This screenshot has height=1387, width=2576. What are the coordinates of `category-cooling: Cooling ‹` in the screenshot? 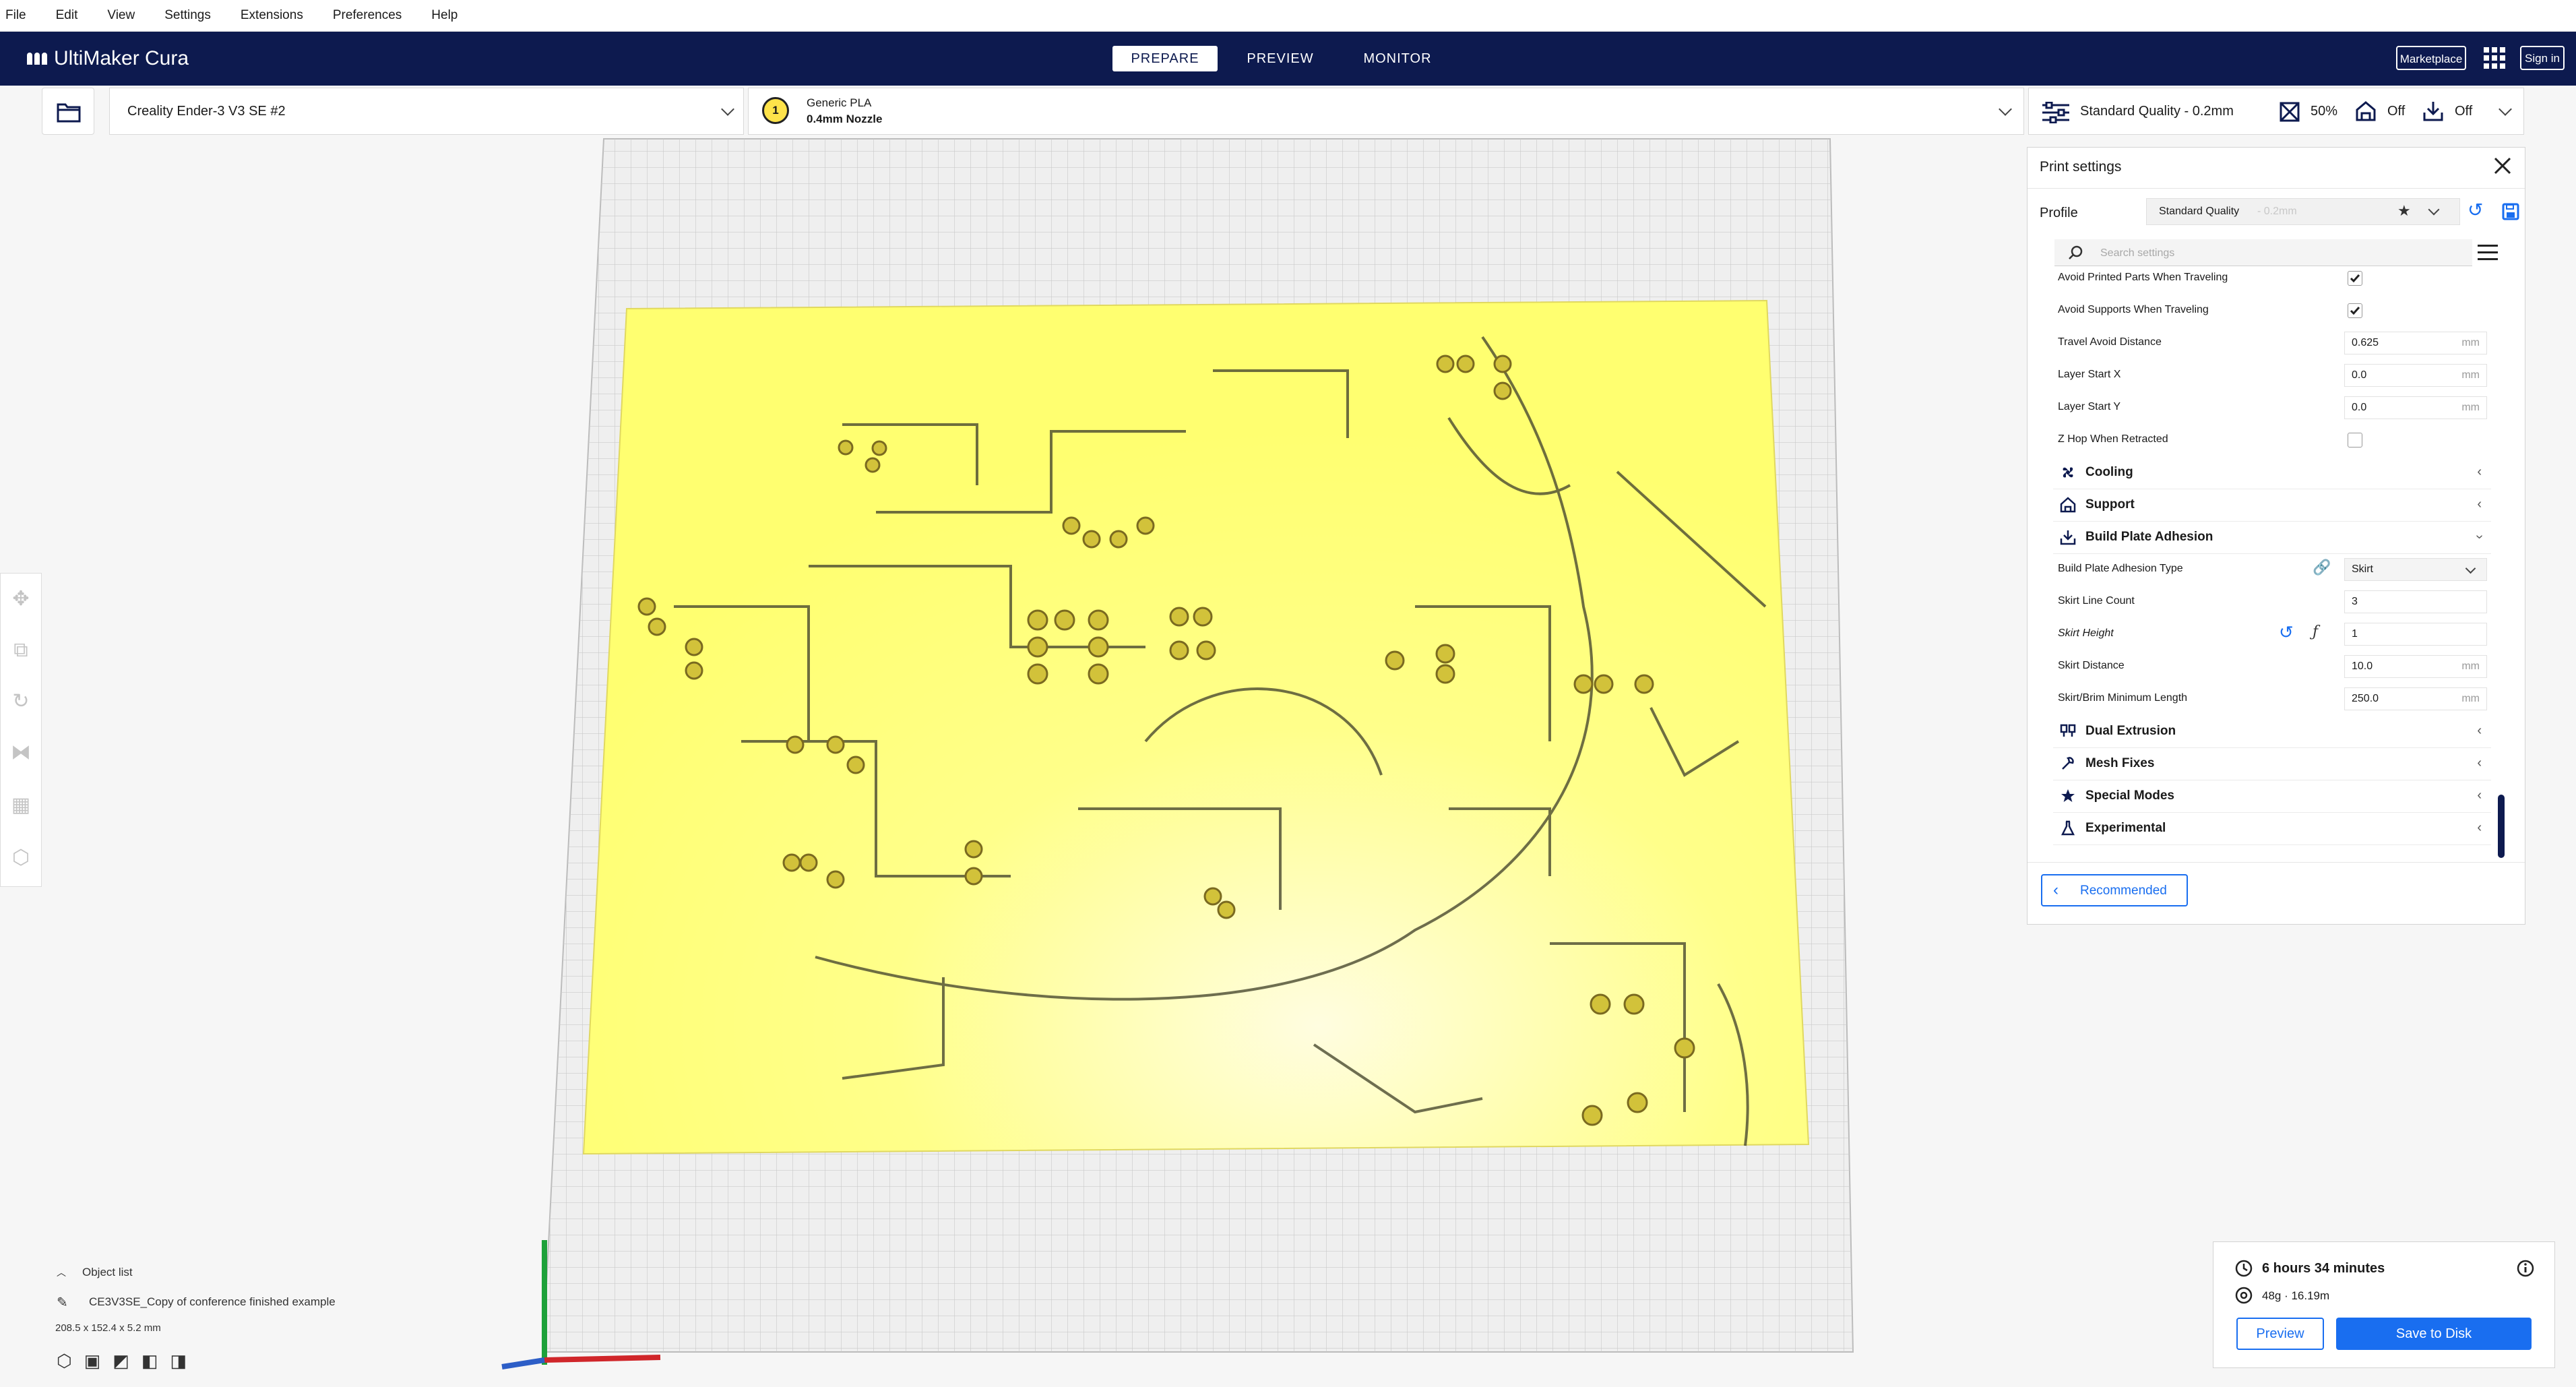 It's located at (2272, 472).